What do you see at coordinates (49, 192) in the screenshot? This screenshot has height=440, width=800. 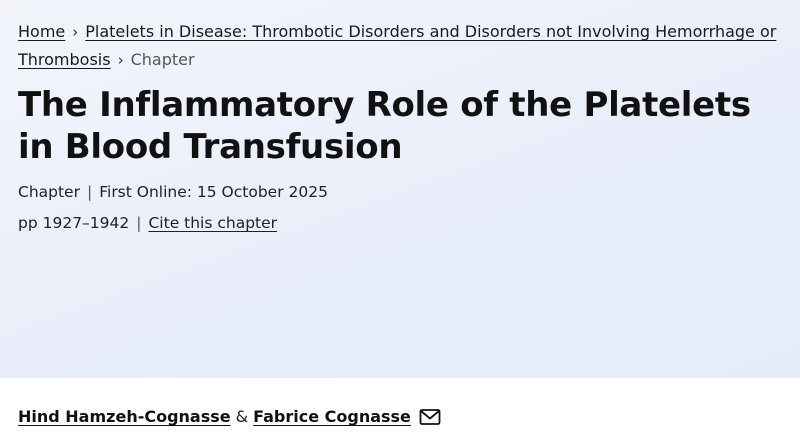 I see `content-type: Chapter` at bounding box center [49, 192].